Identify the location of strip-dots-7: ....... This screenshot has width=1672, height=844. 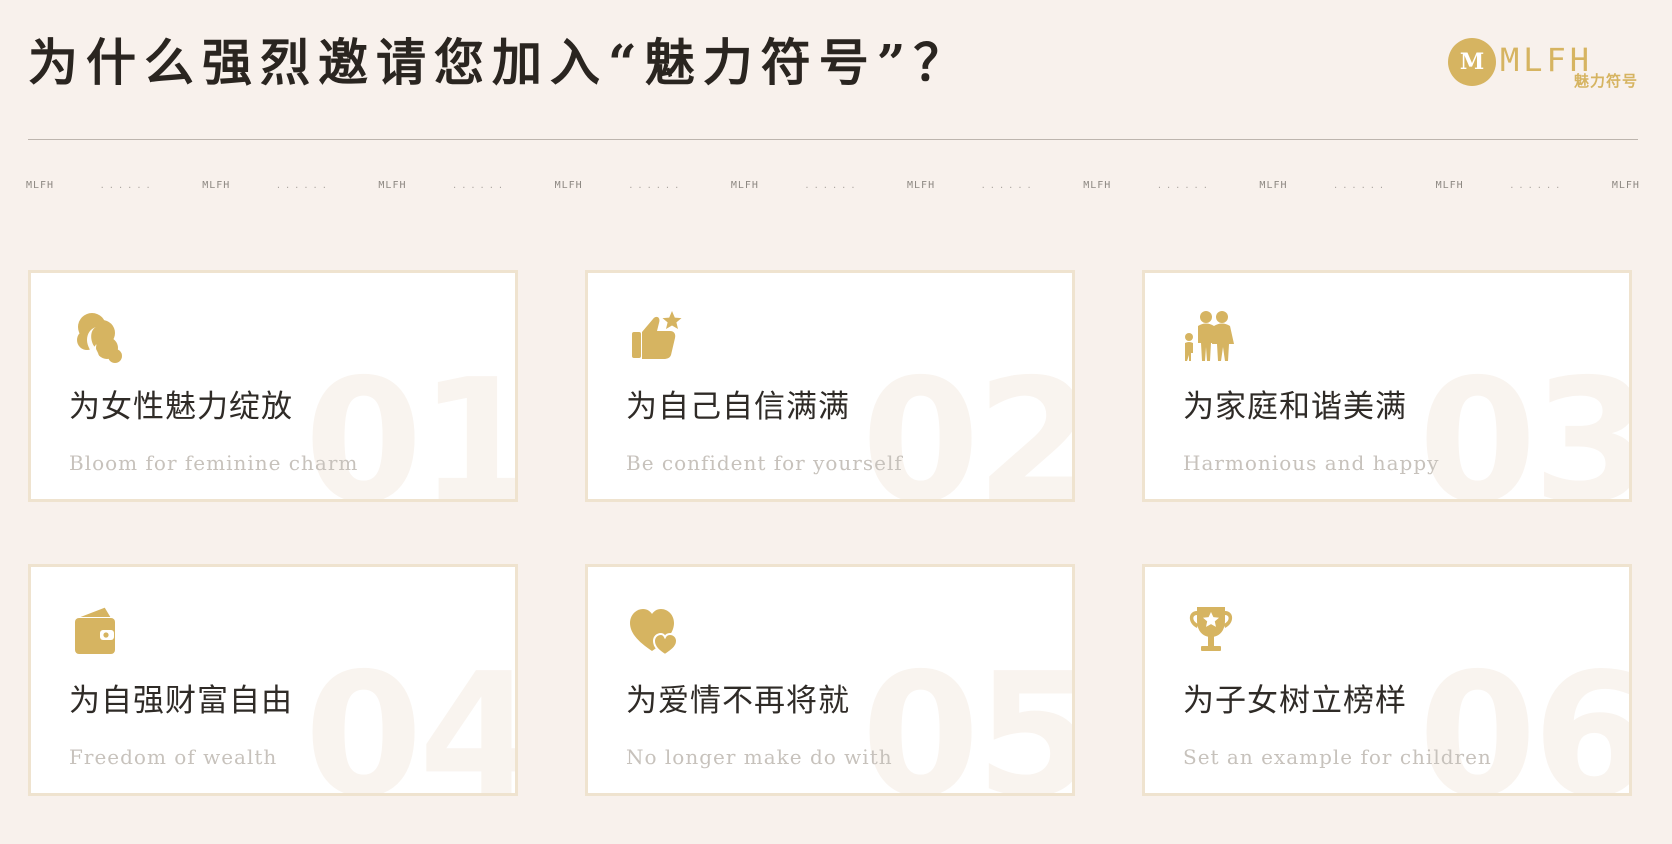
(1185, 185).